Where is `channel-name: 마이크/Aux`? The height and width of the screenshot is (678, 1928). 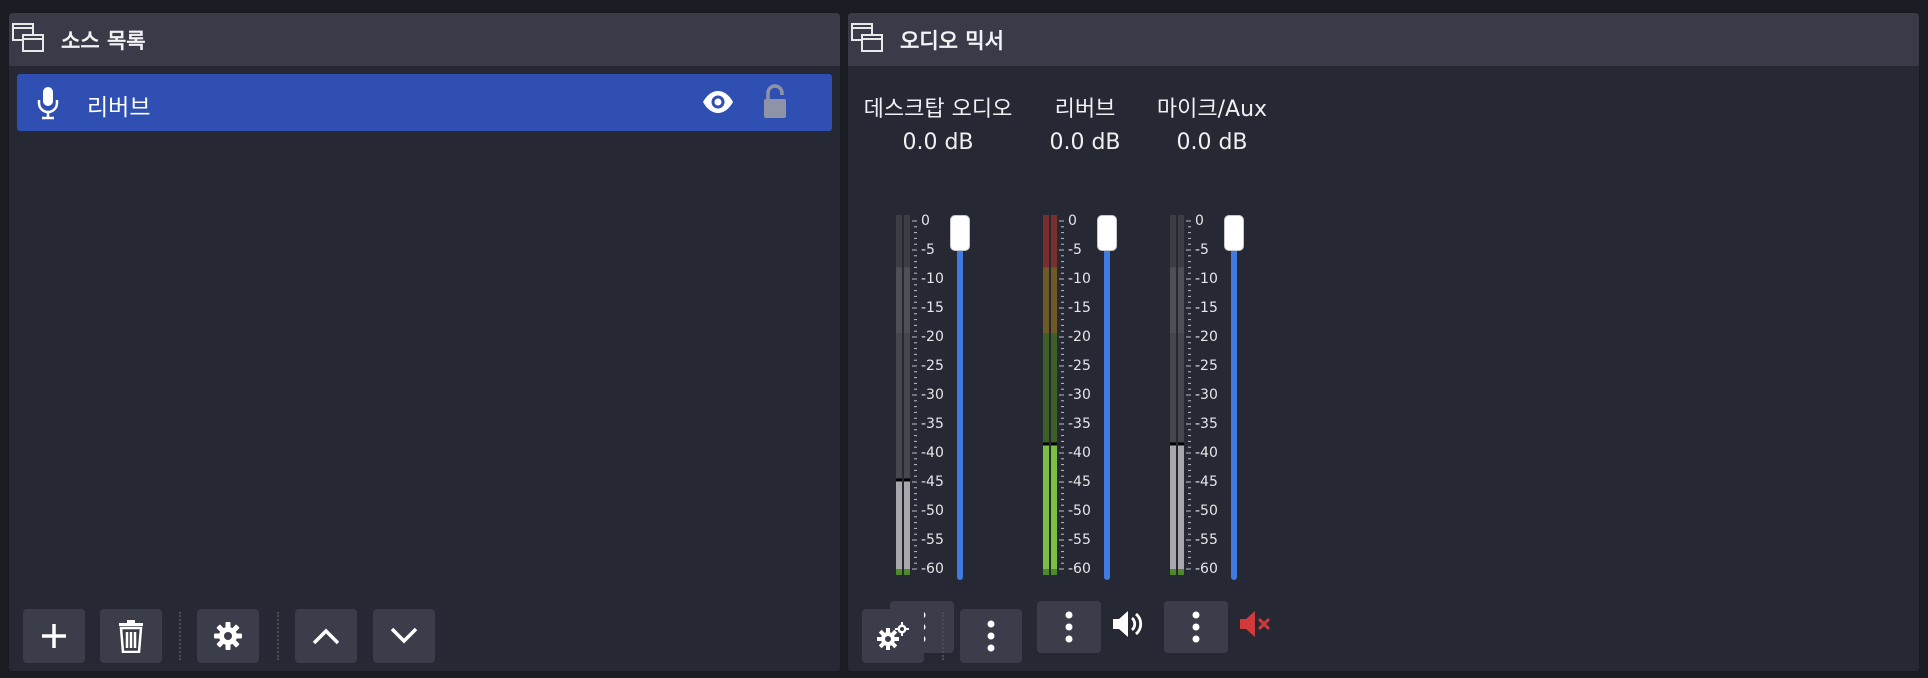
channel-name: 마이크/Aux is located at coordinates (1212, 109).